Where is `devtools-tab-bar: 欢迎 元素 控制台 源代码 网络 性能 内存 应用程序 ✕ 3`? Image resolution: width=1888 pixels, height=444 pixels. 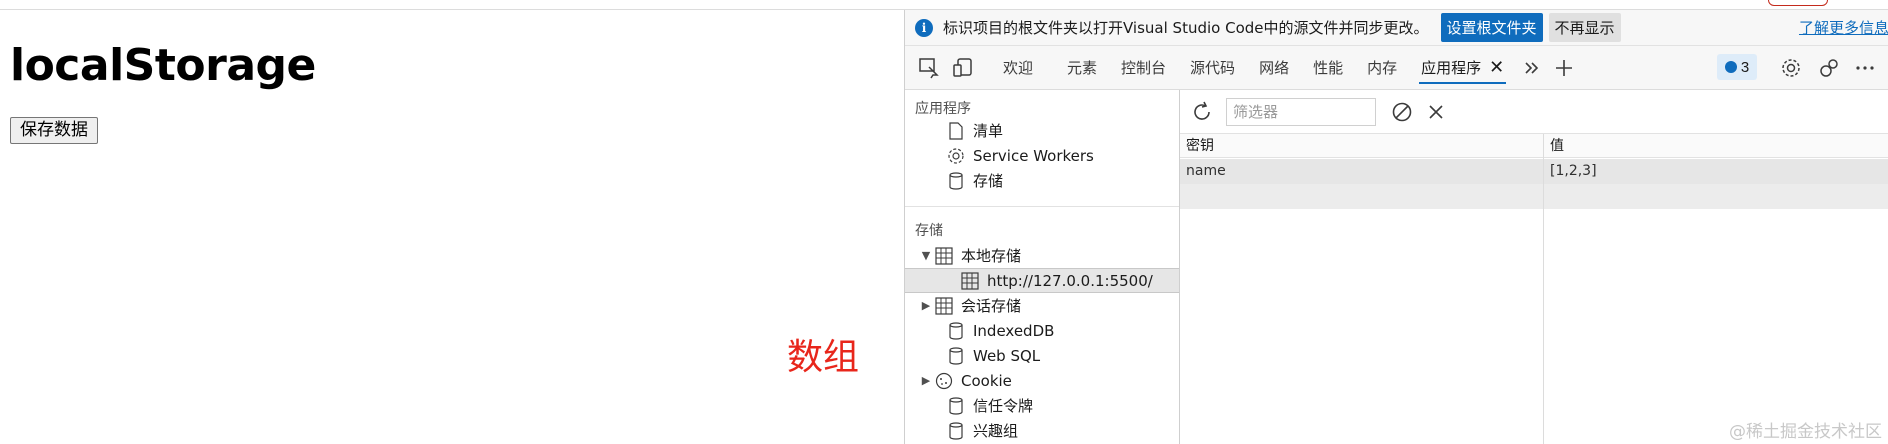 devtools-tab-bar: 欢迎 元素 控制台 源代码 网络 性能 内存 应用程序 ✕ 3 is located at coordinates (1396, 68).